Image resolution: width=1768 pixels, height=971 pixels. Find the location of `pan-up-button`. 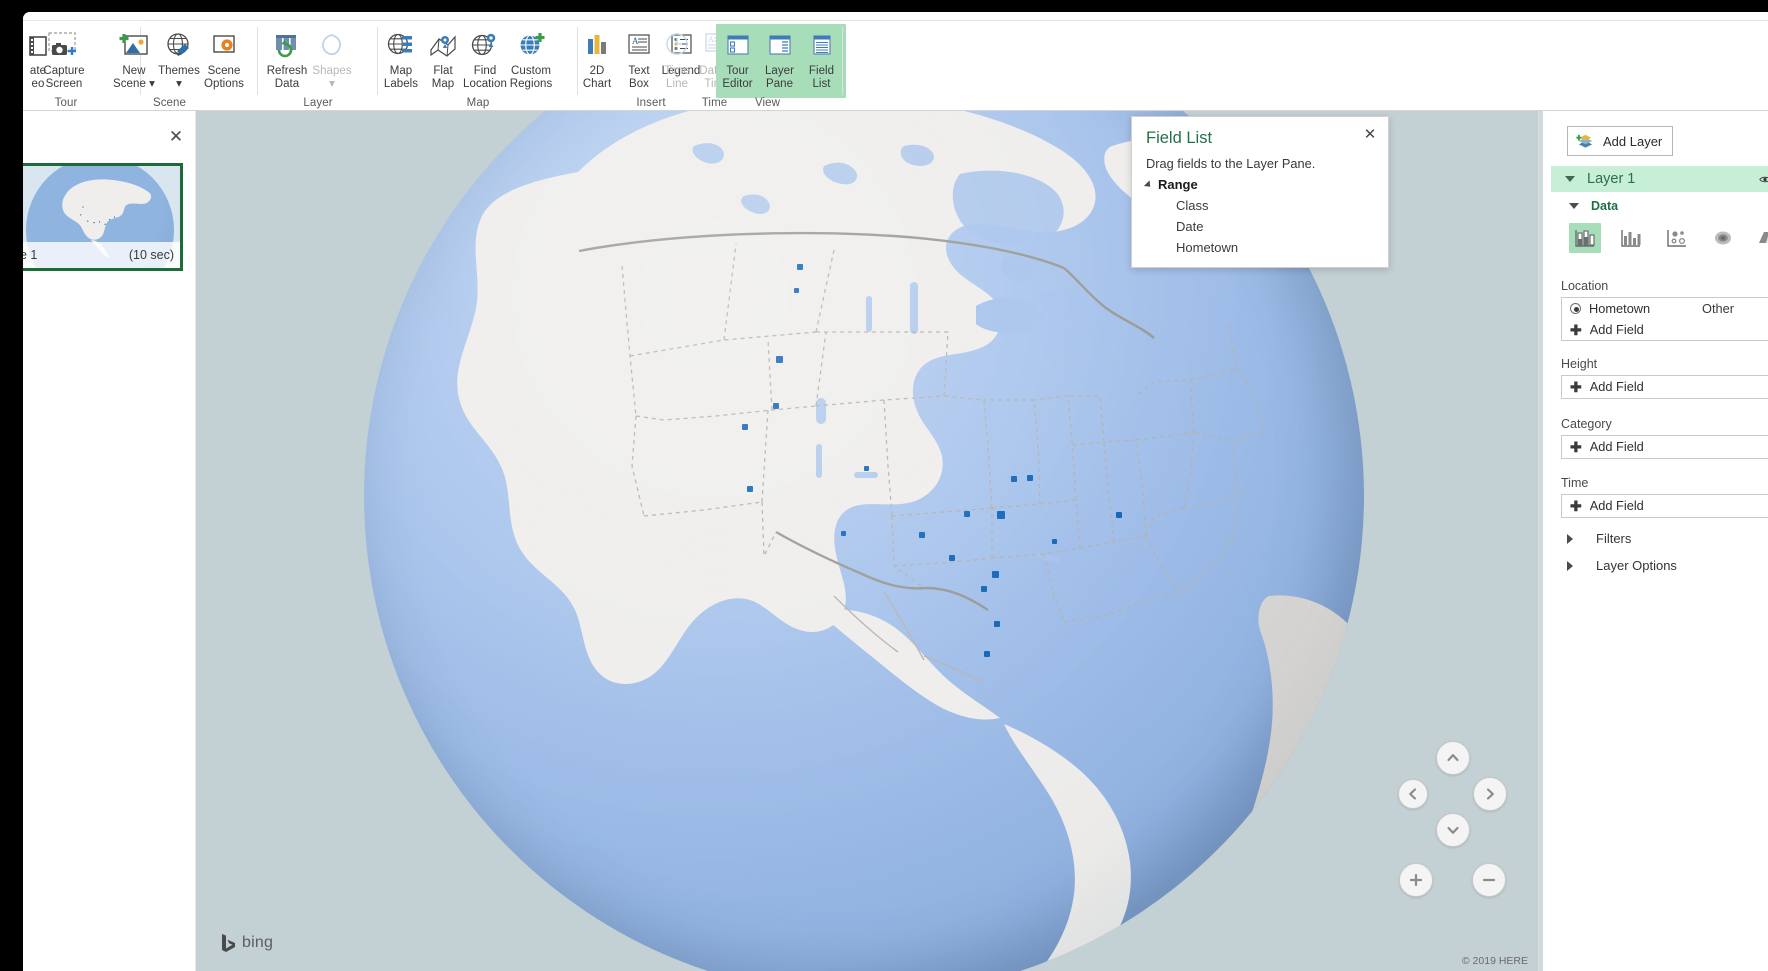

pan-up-button is located at coordinates (1453, 758).